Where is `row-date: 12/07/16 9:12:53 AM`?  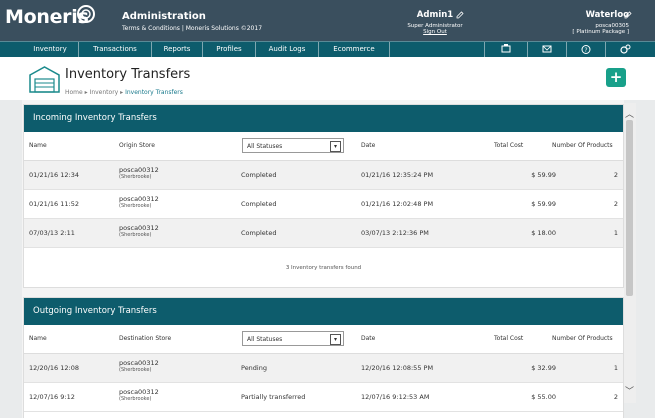 row-date: 12/07/16 9:12:53 AM is located at coordinates (395, 397).